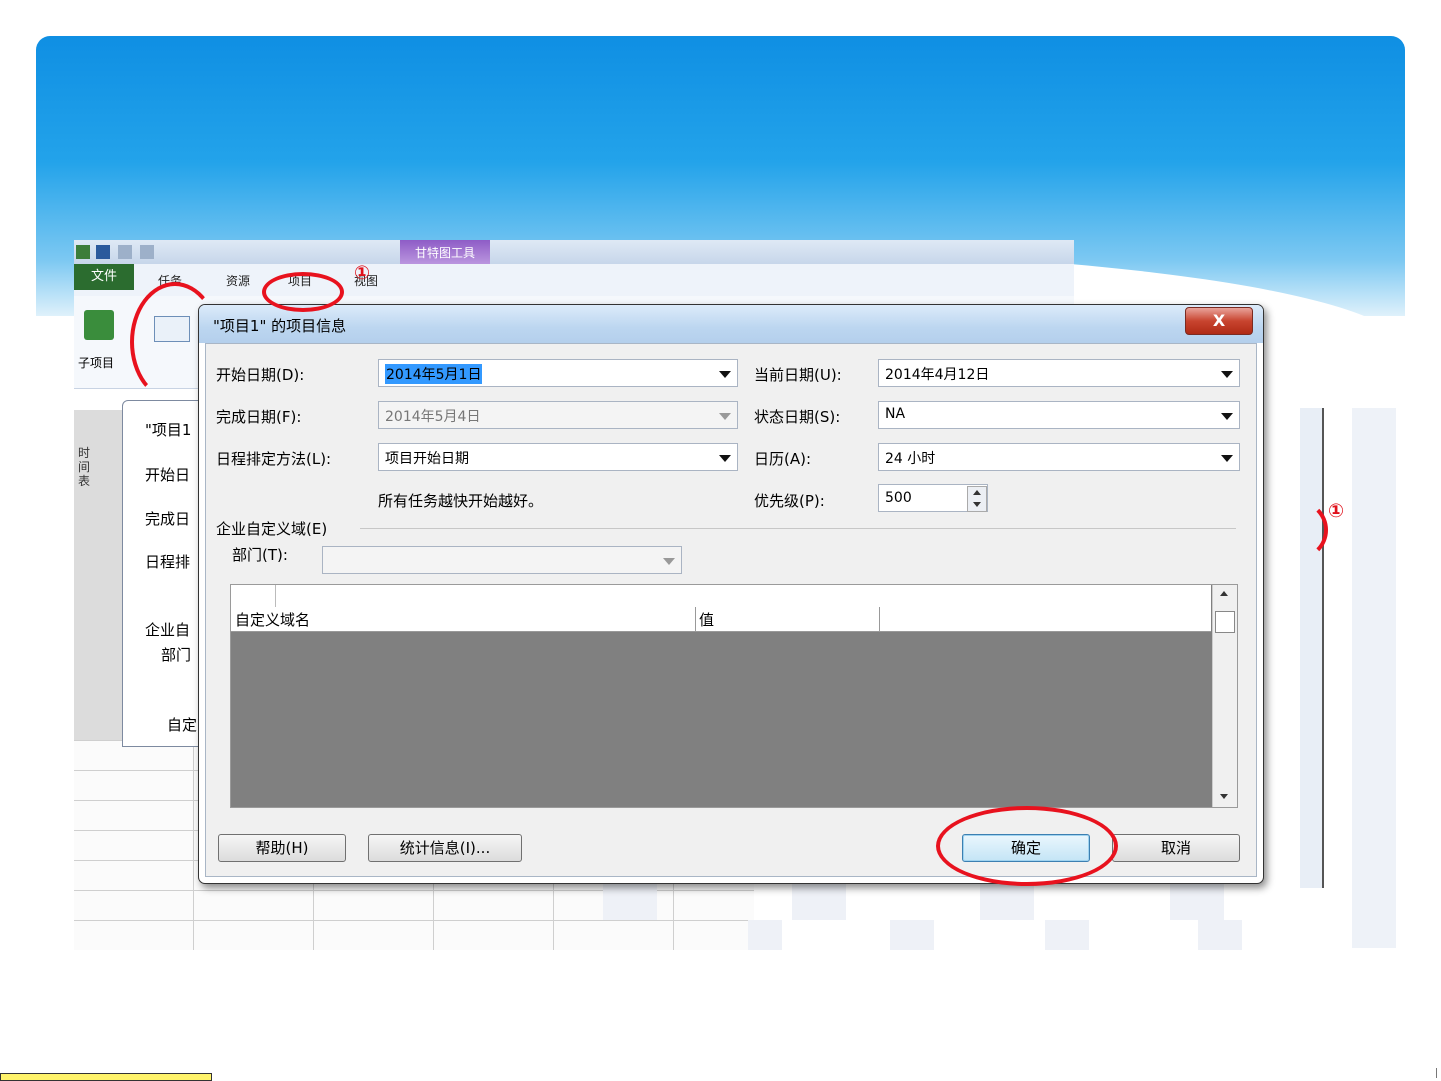  What do you see at coordinates (1224, 593) in the screenshot?
I see `scroll-up-icon` at bounding box center [1224, 593].